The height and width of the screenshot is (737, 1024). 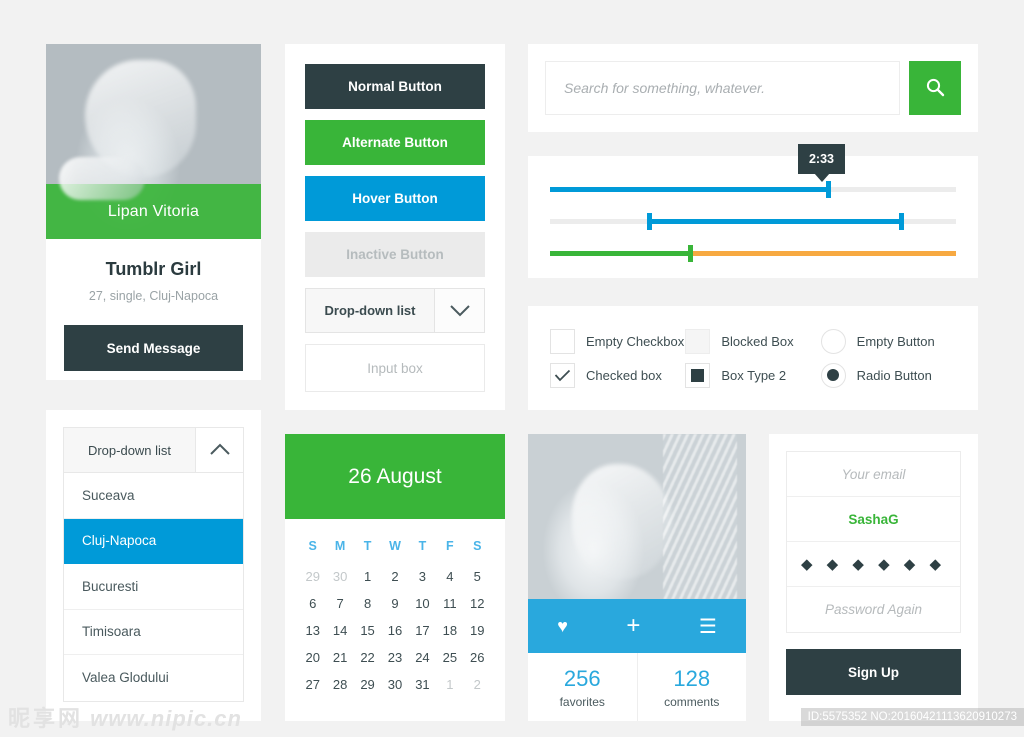 What do you see at coordinates (617, 375) in the screenshot?
I see `checkbox-checked: Checked box` at bounding box center [617, 375].